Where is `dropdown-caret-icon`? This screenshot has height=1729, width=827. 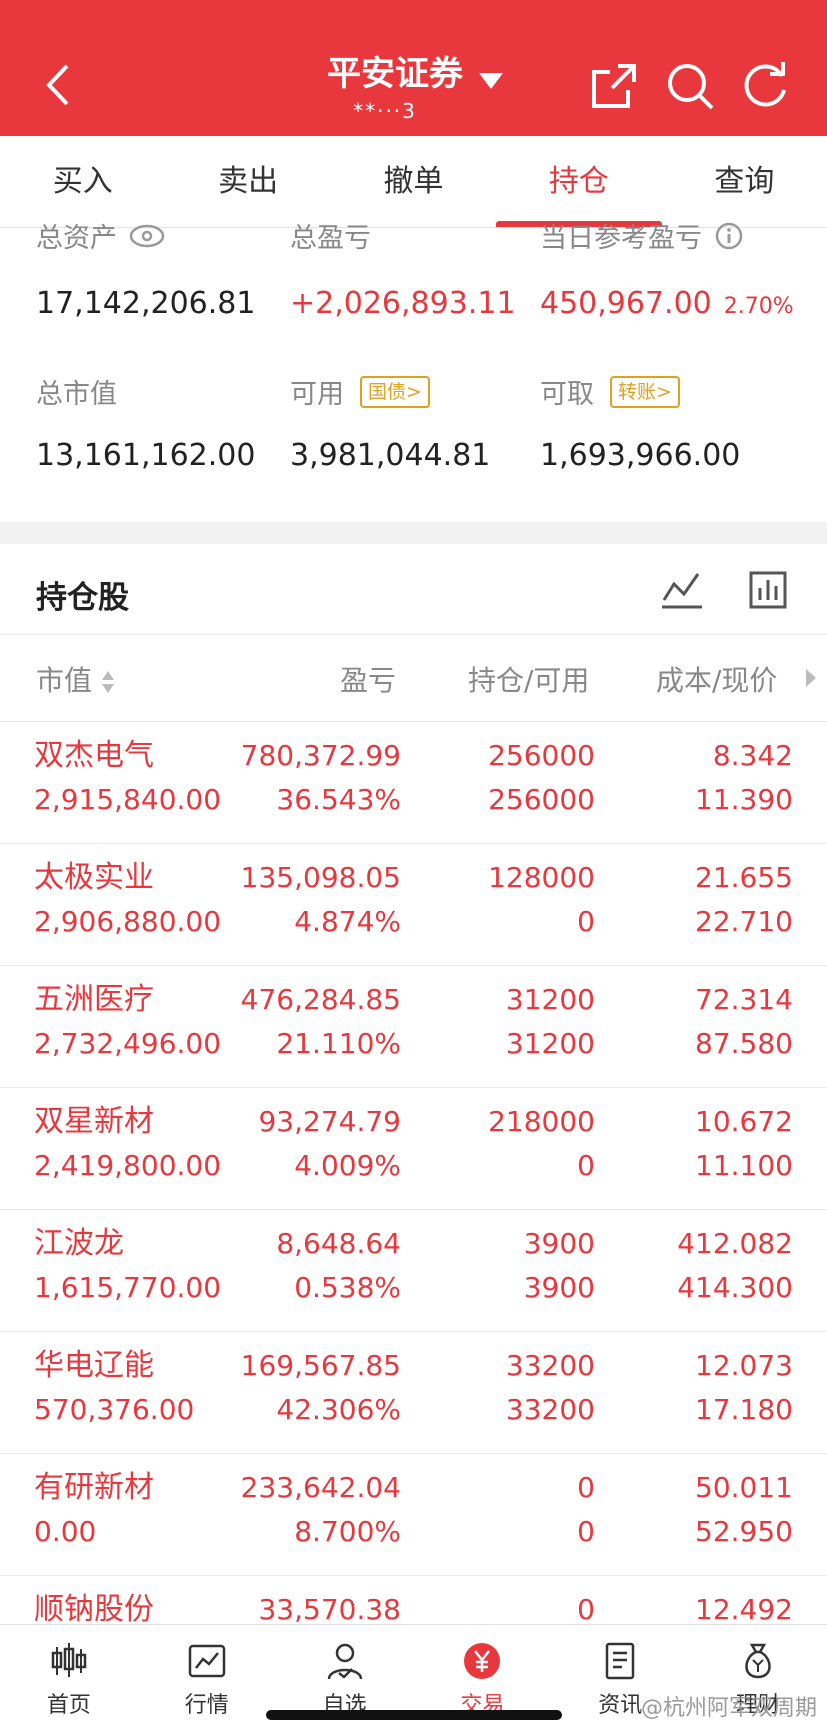 dropdown-caret-icon is located at coordinates (491, 80).